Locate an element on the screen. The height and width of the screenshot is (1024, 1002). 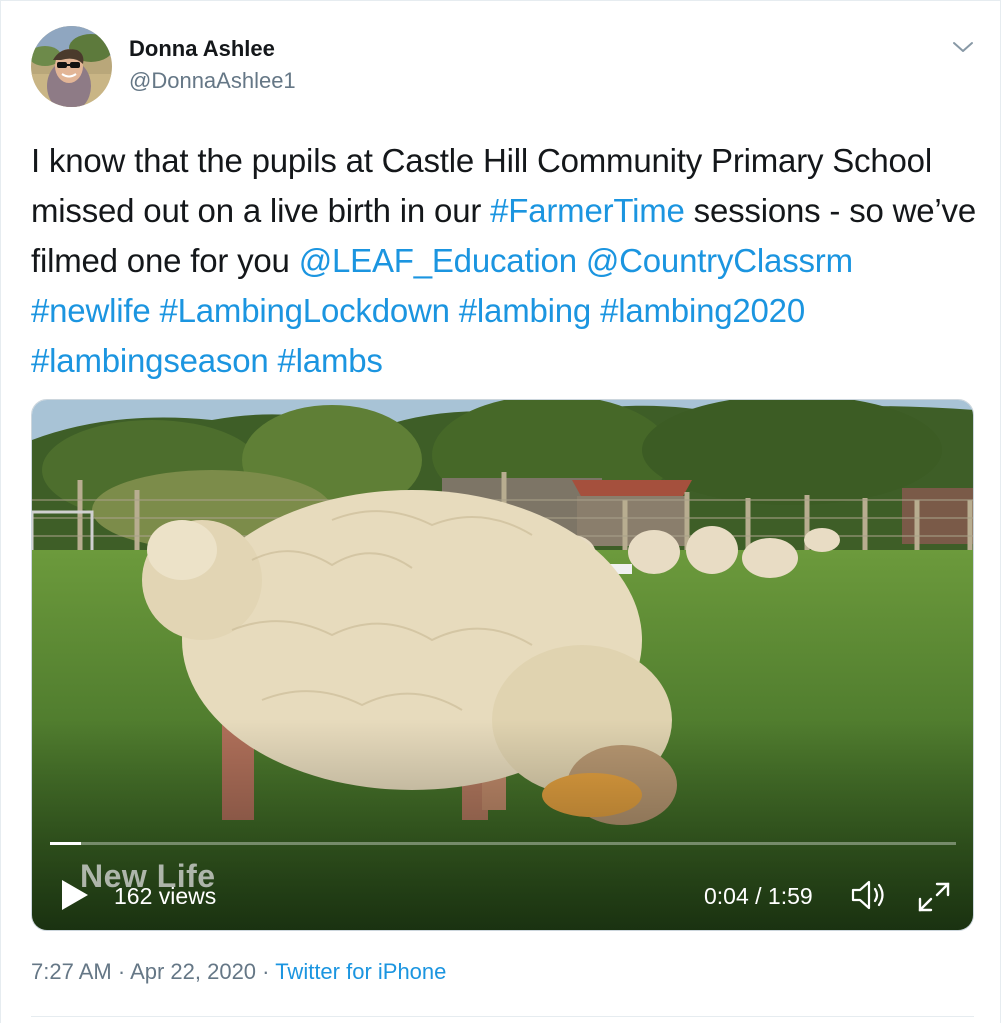
fullscreen-button is located at coordinates (934, 897).